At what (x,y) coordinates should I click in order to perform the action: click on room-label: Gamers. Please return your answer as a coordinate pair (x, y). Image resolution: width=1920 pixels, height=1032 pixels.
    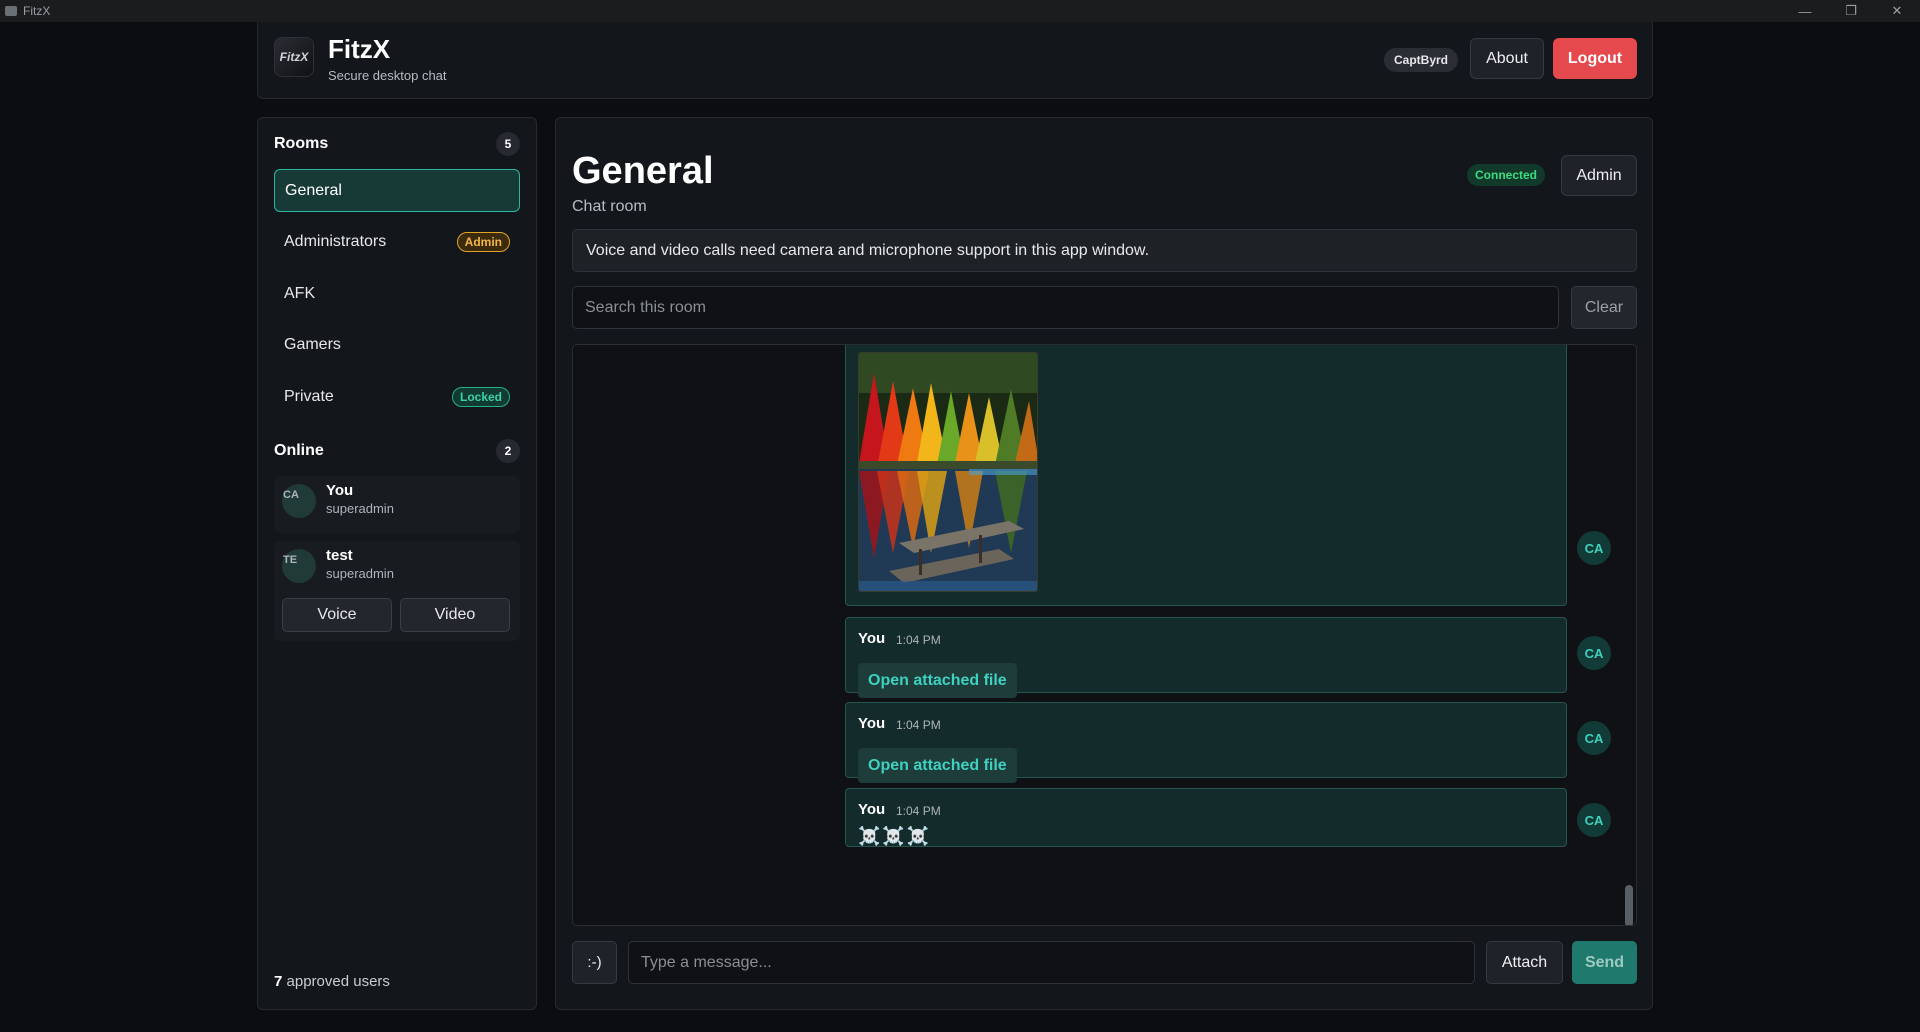
    Looking at the image, I should click on (312, 344).